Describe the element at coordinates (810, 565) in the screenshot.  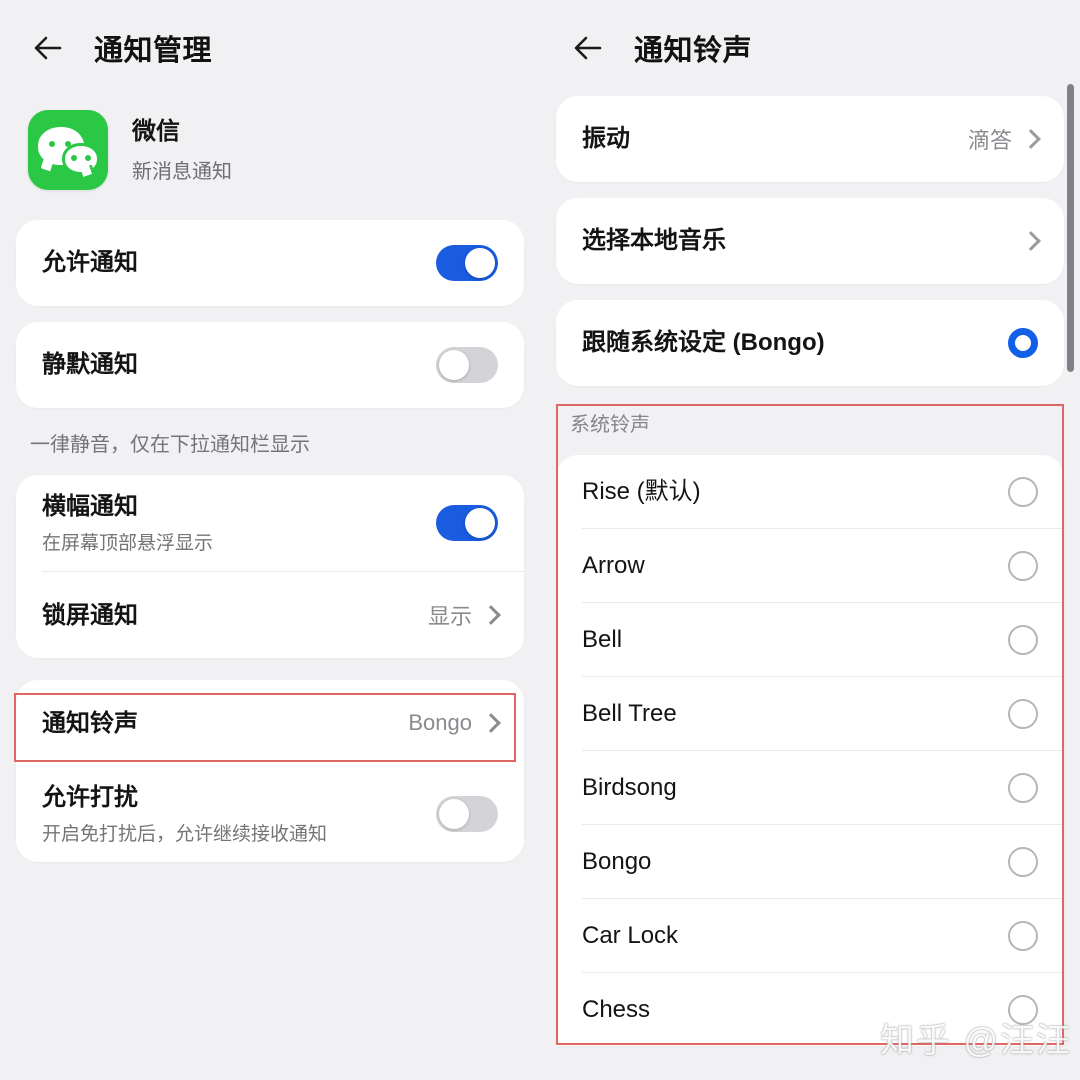
I see `ringtone-list-item: Arrow` at that location.